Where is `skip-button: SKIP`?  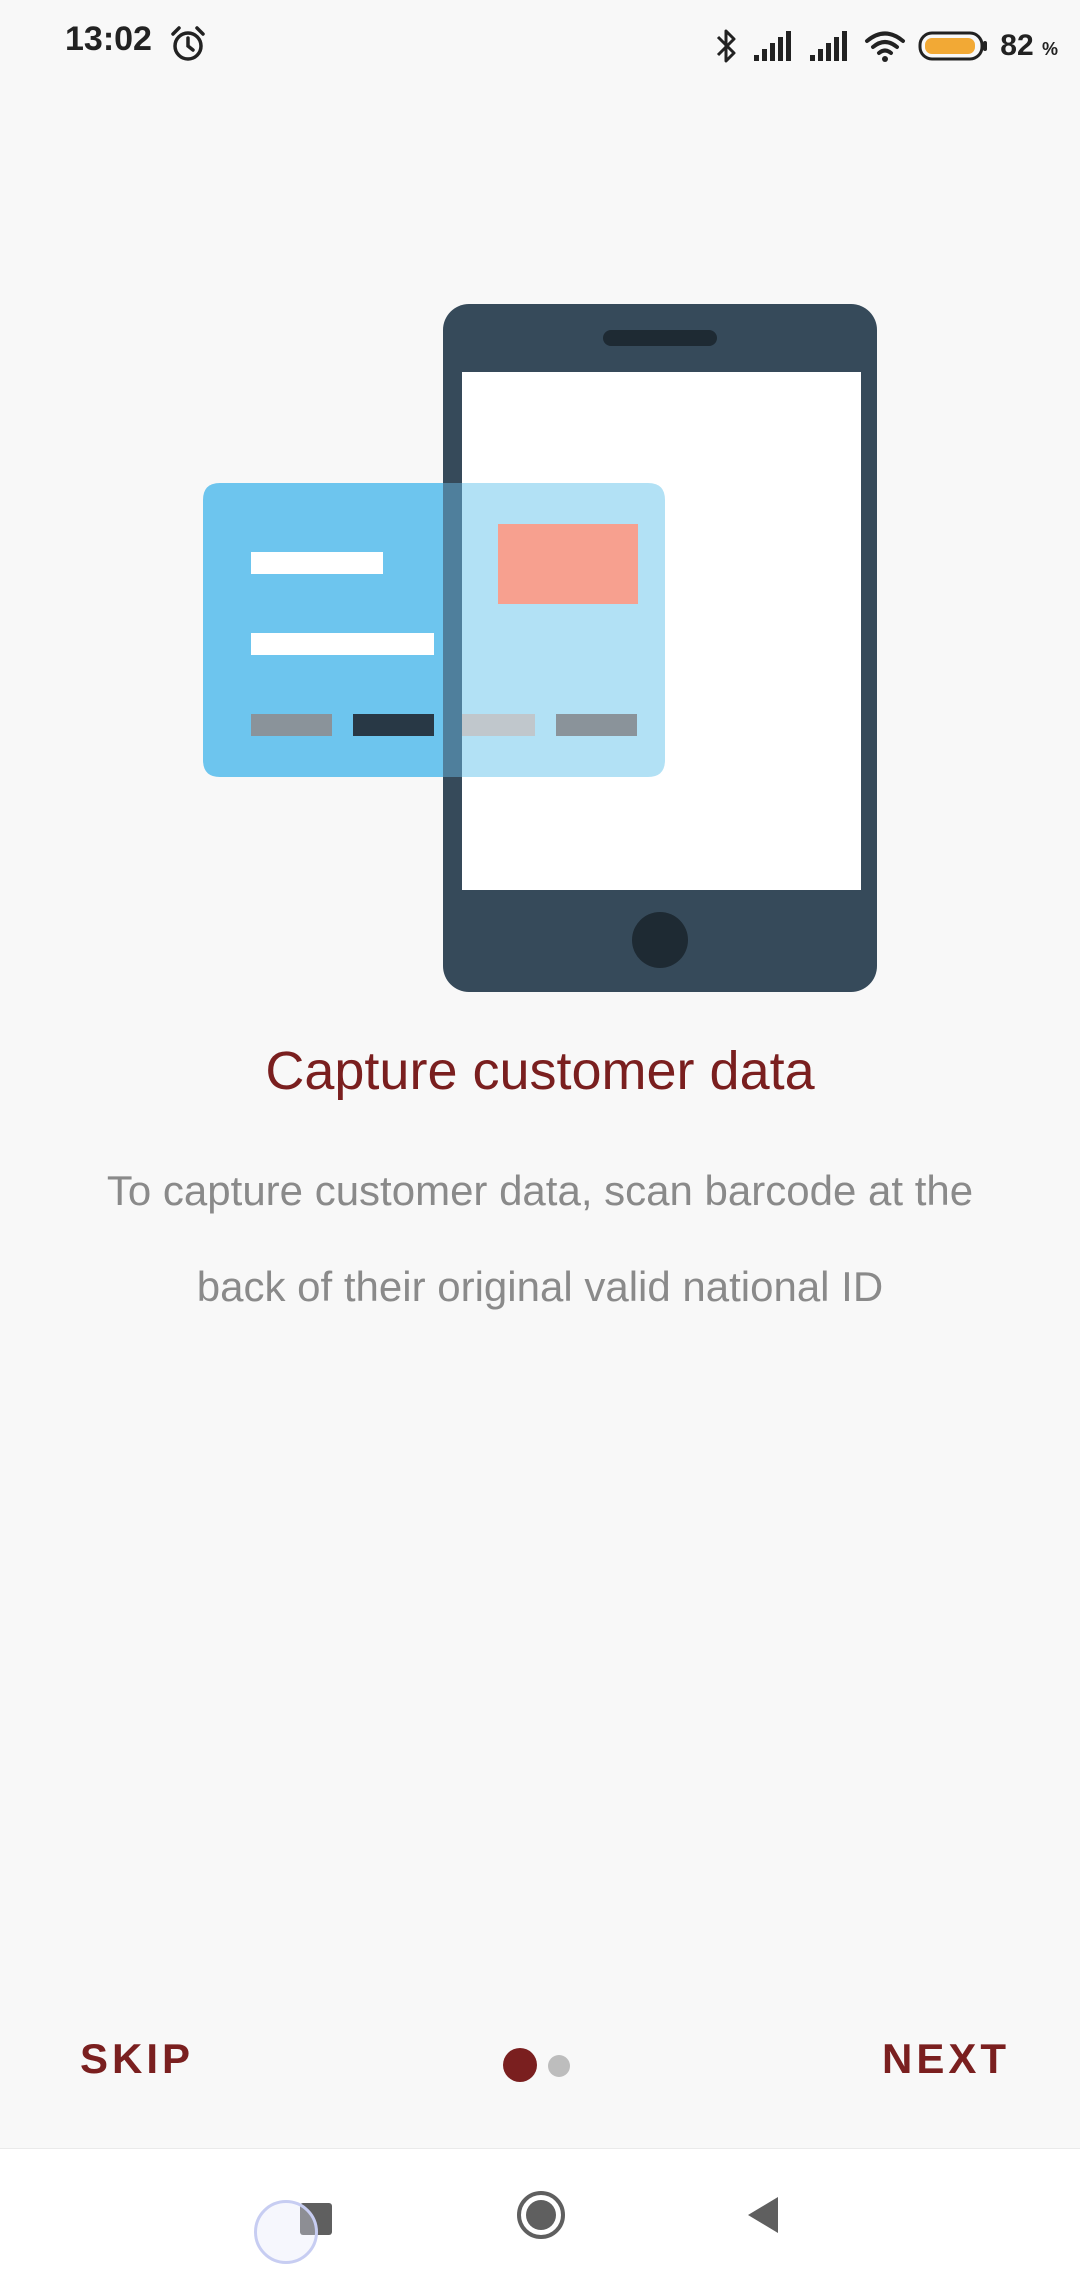
skip-button: SKIP is located at coordinates (137, 2059).